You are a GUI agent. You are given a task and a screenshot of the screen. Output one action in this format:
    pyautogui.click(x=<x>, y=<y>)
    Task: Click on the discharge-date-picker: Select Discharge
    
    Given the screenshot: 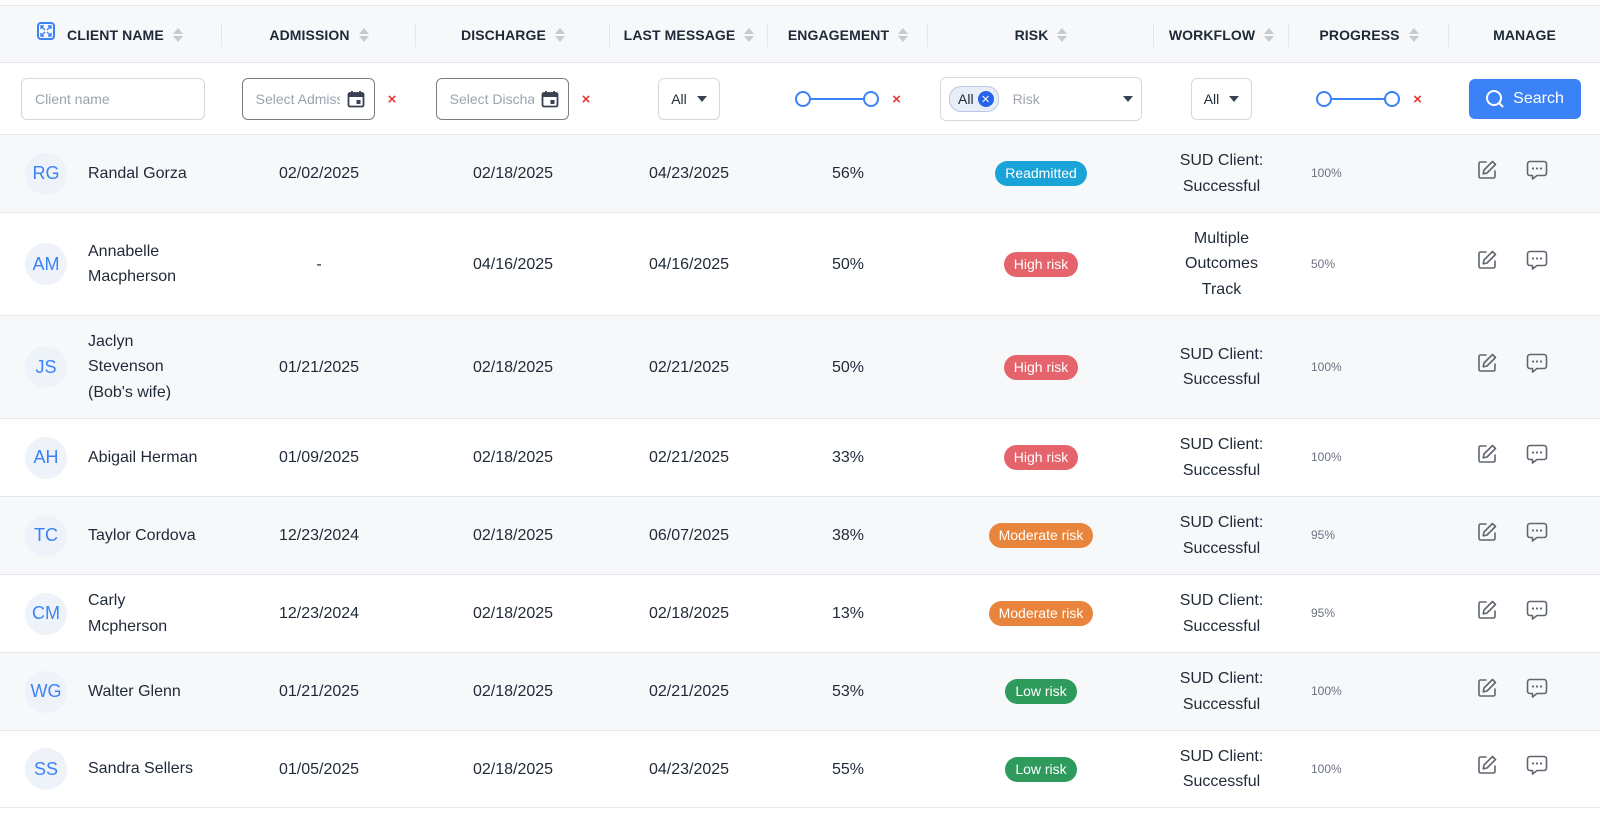 What is the action you would take?
    pyautogui.click(x=502, y=99)
    